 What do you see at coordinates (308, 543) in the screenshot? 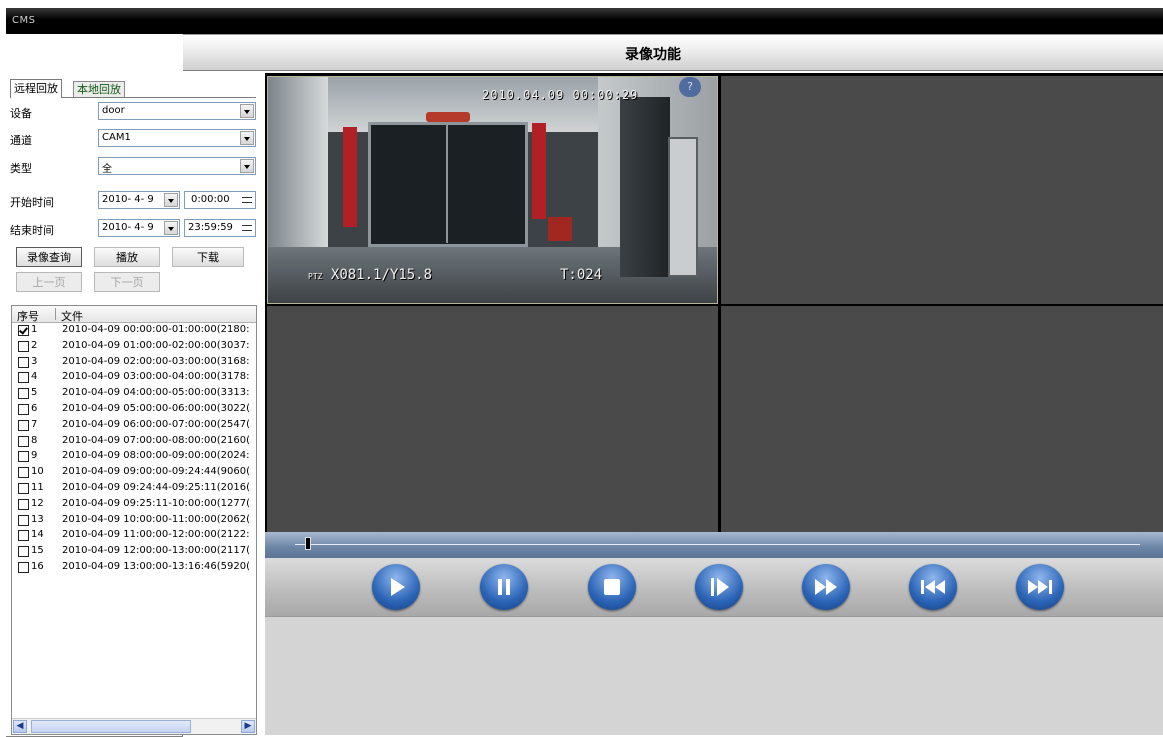
I see `seek-handle` at bounding box center [308, 543].